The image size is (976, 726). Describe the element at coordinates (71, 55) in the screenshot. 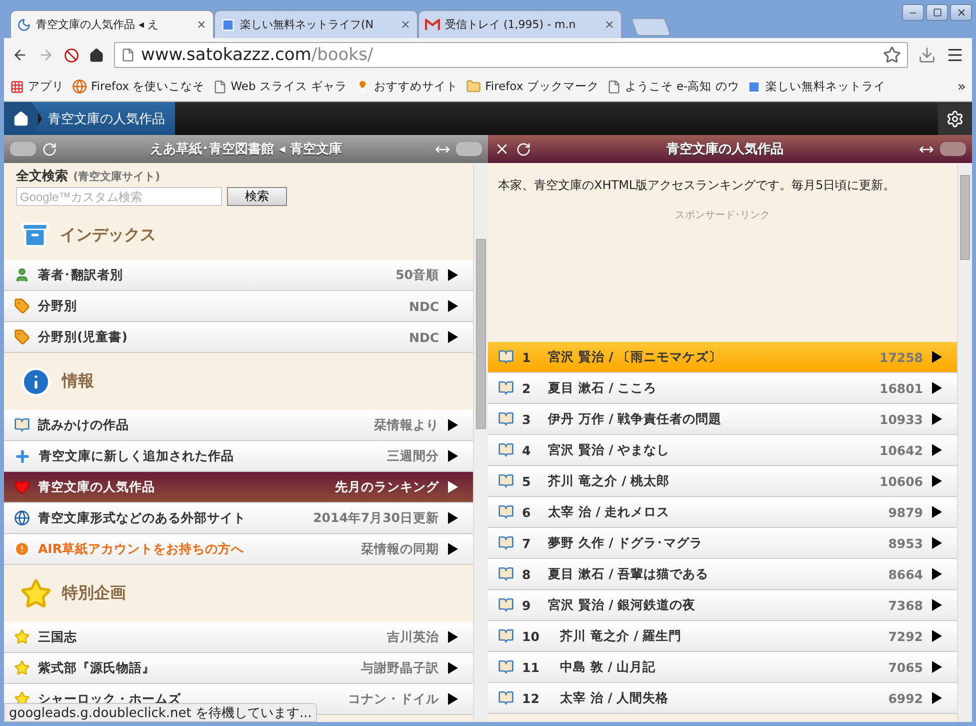

I see `stop-icon` at that location.